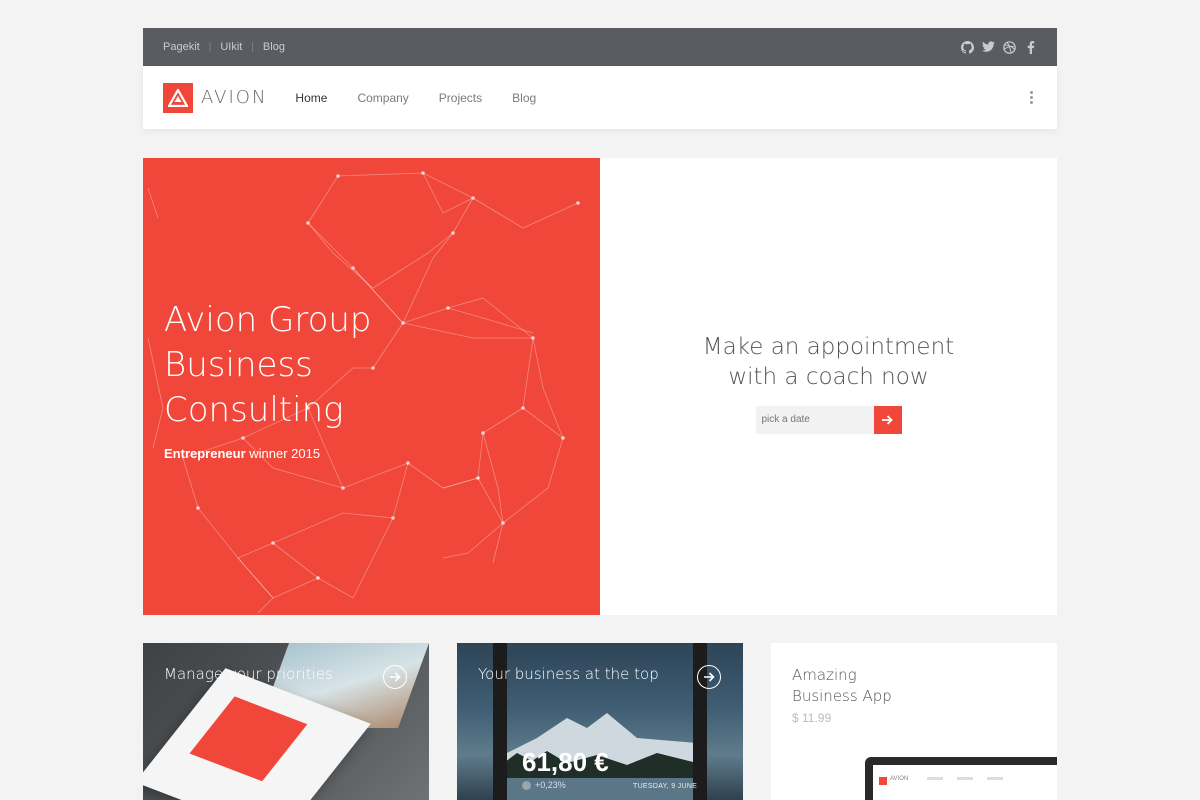 This screenshot has height=800, width=1200. I want to click on nav-item-home: Home, so click(311, 98).